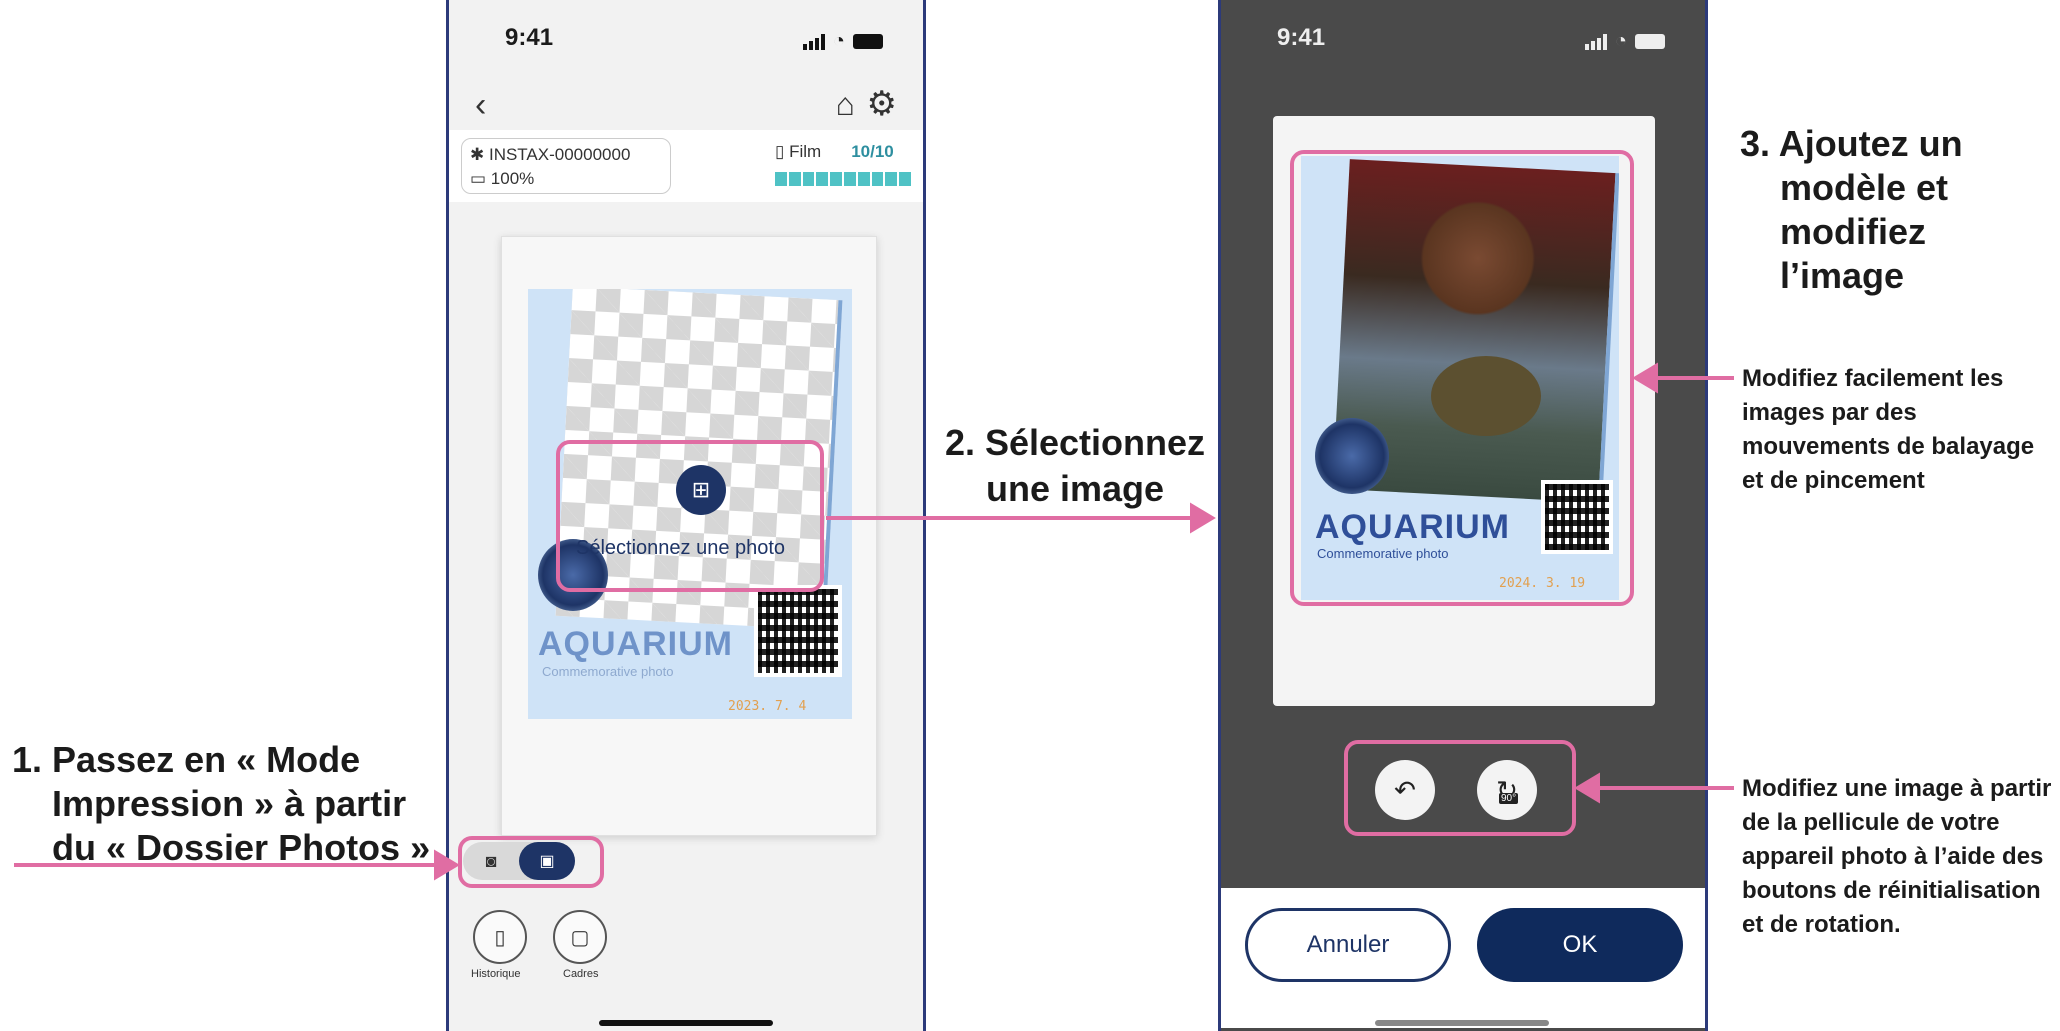 Image resolution: width=2060 pixels, height=1031 pixels. What do you see at coordinates (1587, 788) in the screenshot?
I see `arrow-buttons-head` at bounding box center [1587, 788].